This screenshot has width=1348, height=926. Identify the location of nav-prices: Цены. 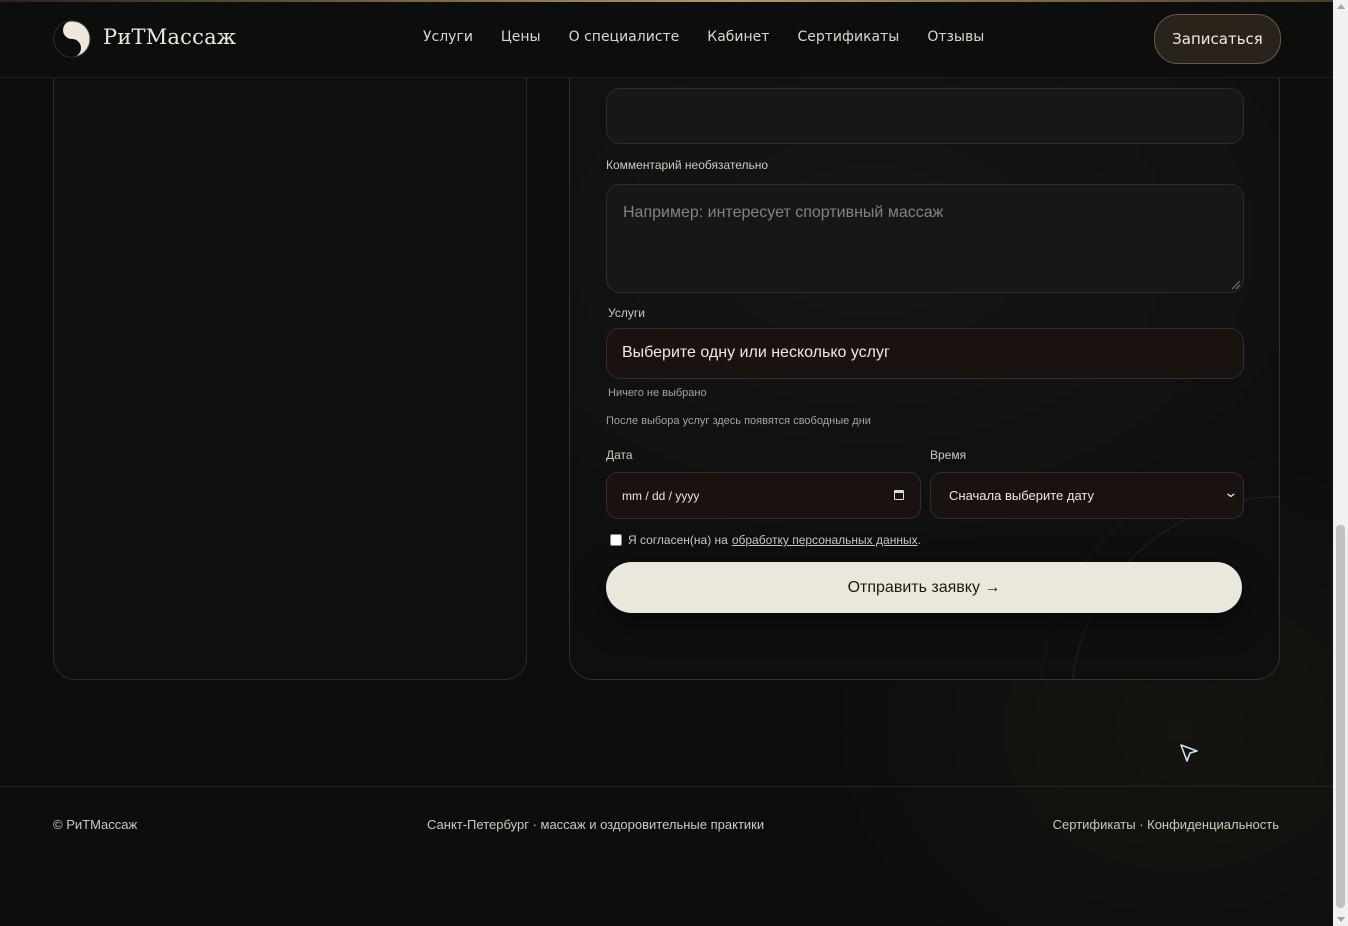
(521, 37).